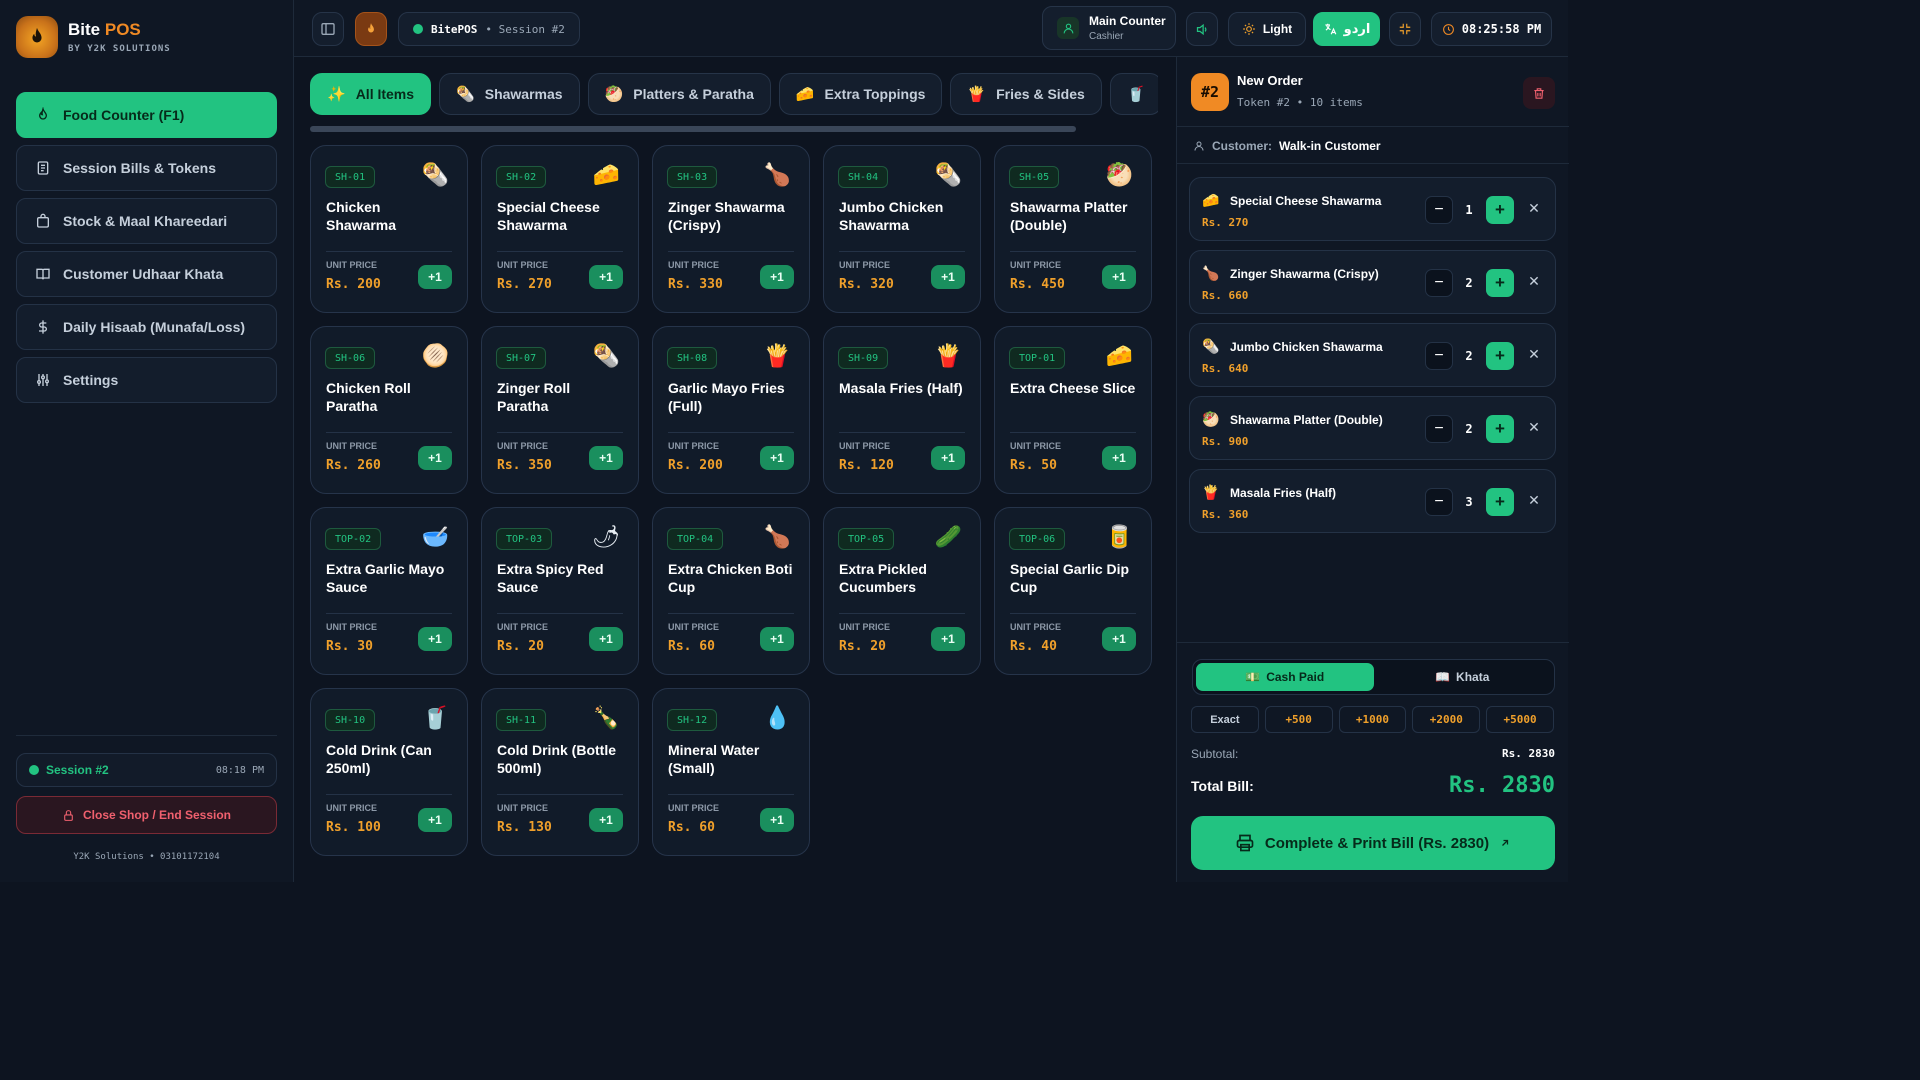  Describe the element at coordinates (146, 857) in the screenshot. I see `credit-text: Y2K Solutions • 03101172104` at that location.